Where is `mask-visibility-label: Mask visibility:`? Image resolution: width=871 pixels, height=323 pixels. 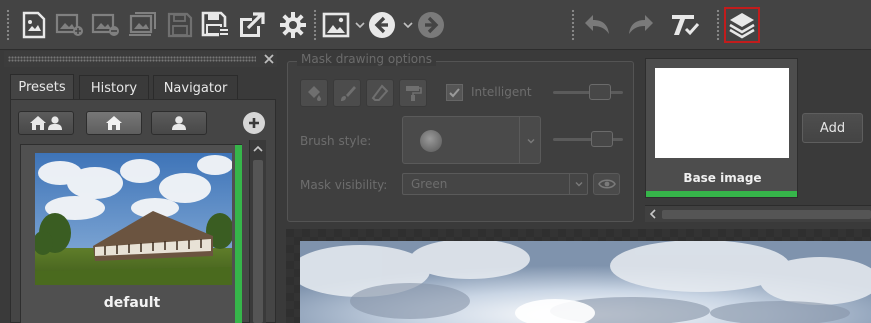 mask-visibility-label: Mask visibility: is located at coordinates (344, 185).